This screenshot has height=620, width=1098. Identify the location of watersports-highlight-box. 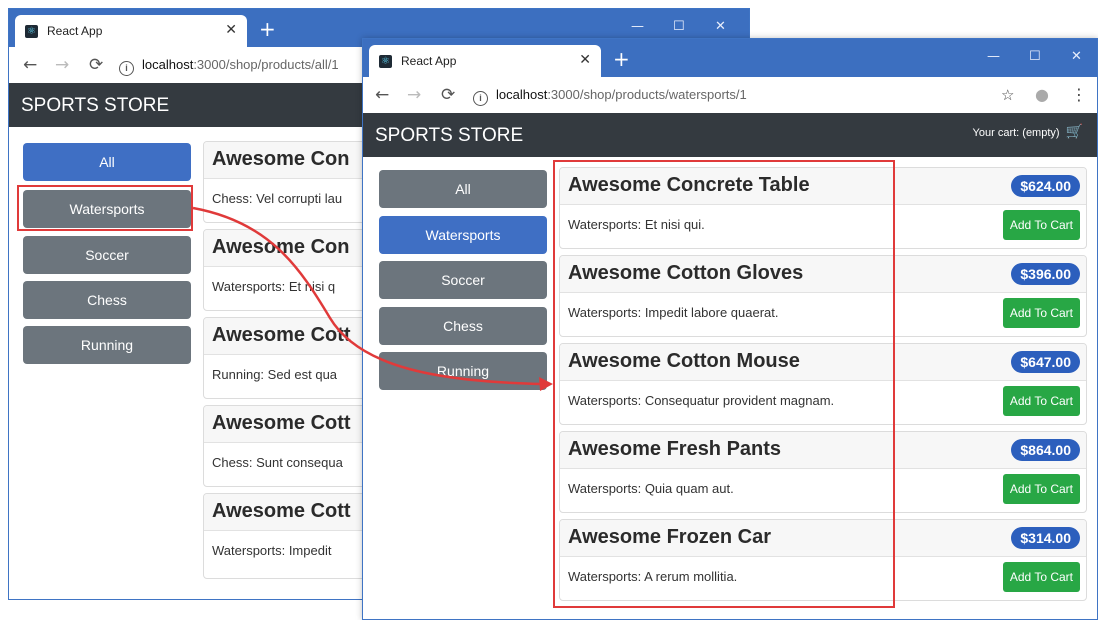
(105, 208).